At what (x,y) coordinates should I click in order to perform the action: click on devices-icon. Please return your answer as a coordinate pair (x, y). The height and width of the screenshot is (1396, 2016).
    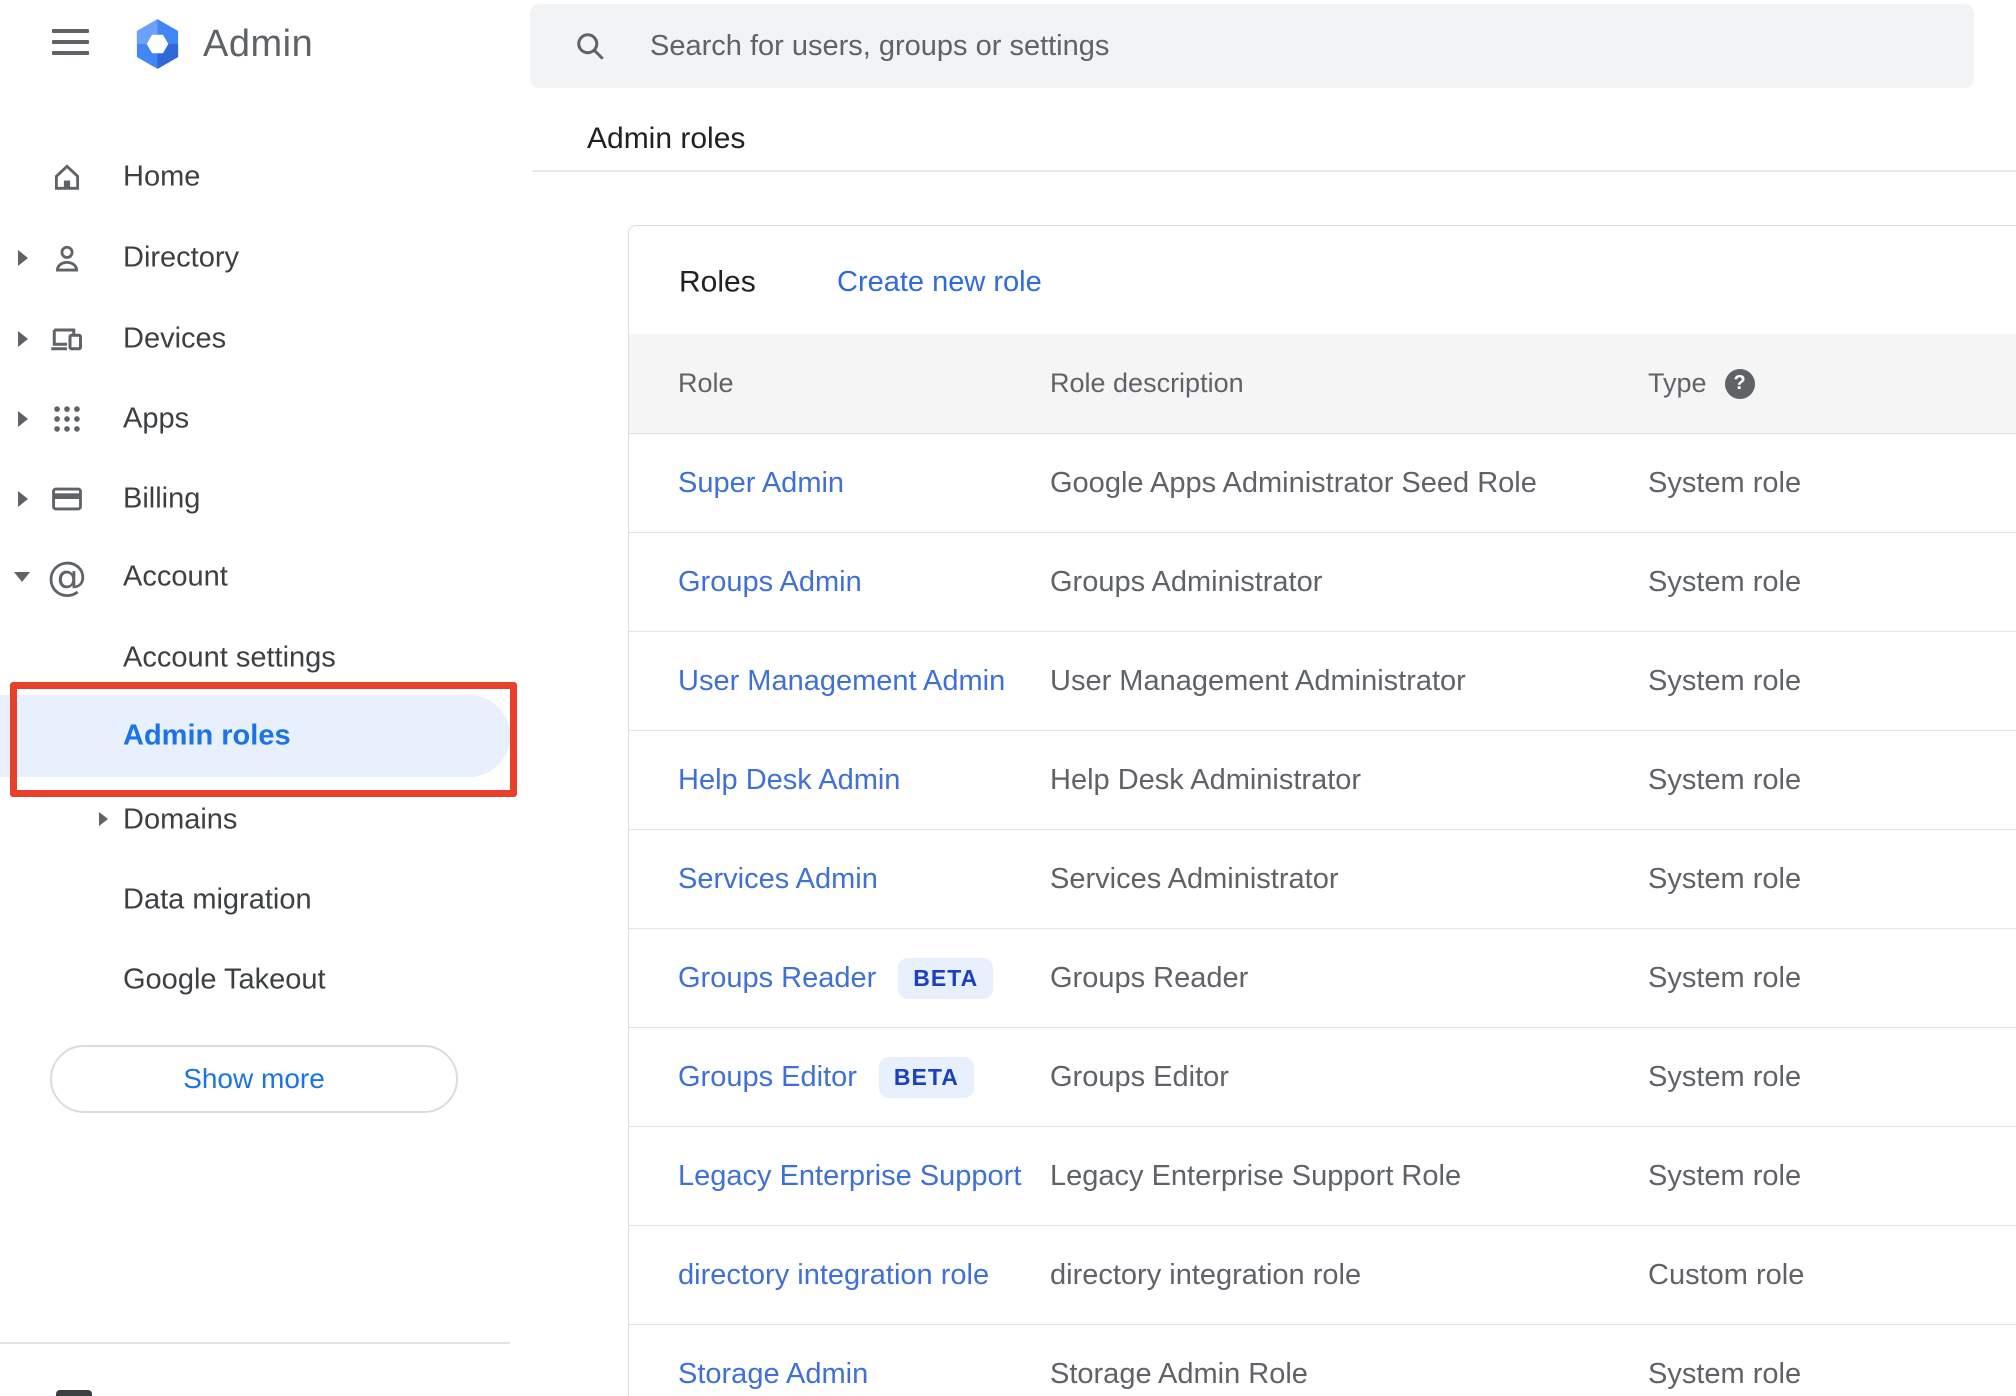
    Looking at the image, I should click on (67, 339).